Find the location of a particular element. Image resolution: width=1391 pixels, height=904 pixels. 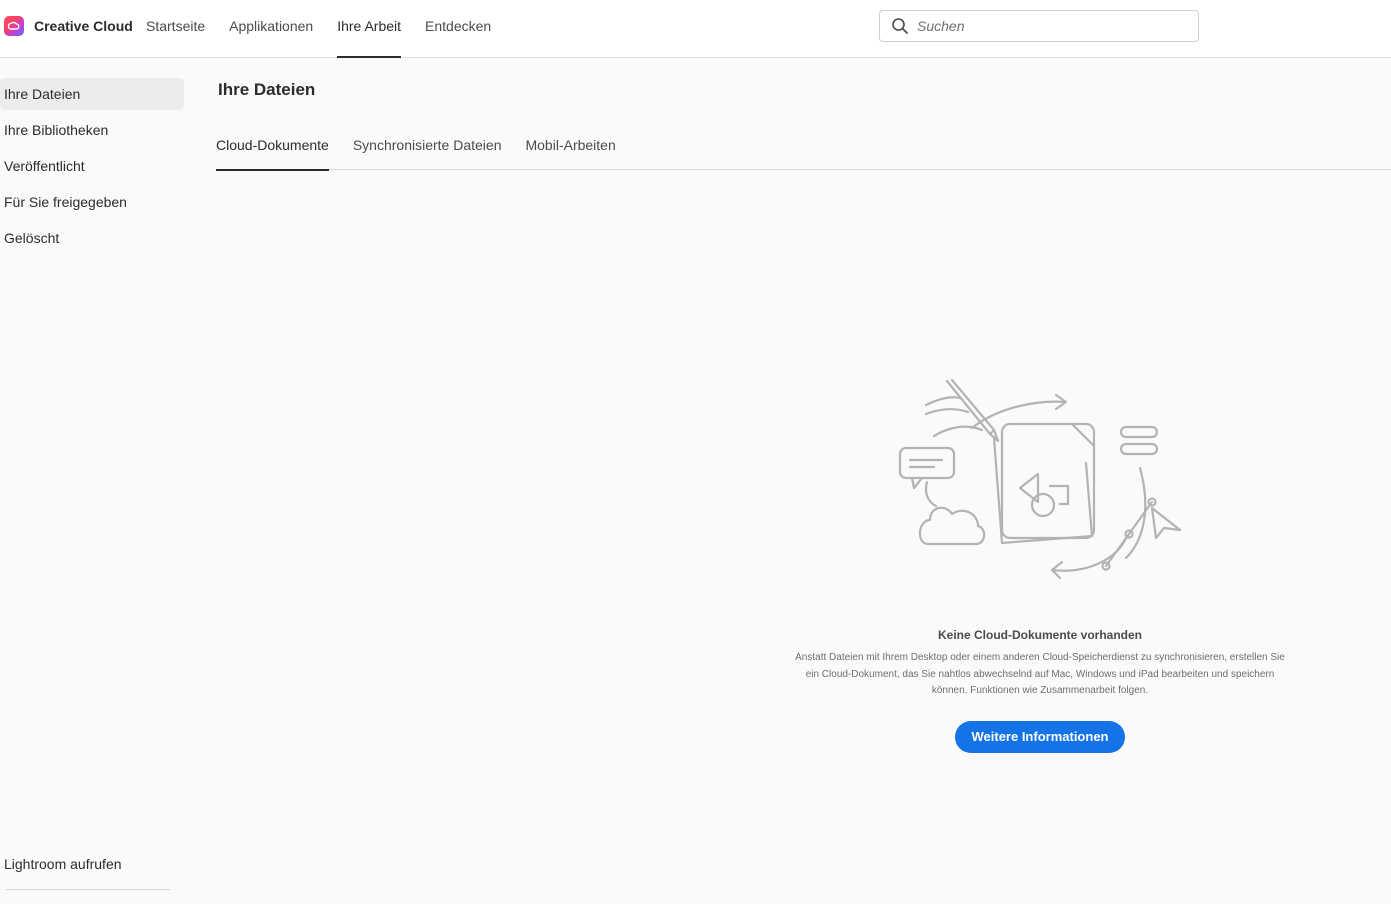

creative-cloud-logo-icon is located at coordinates (14, 26).